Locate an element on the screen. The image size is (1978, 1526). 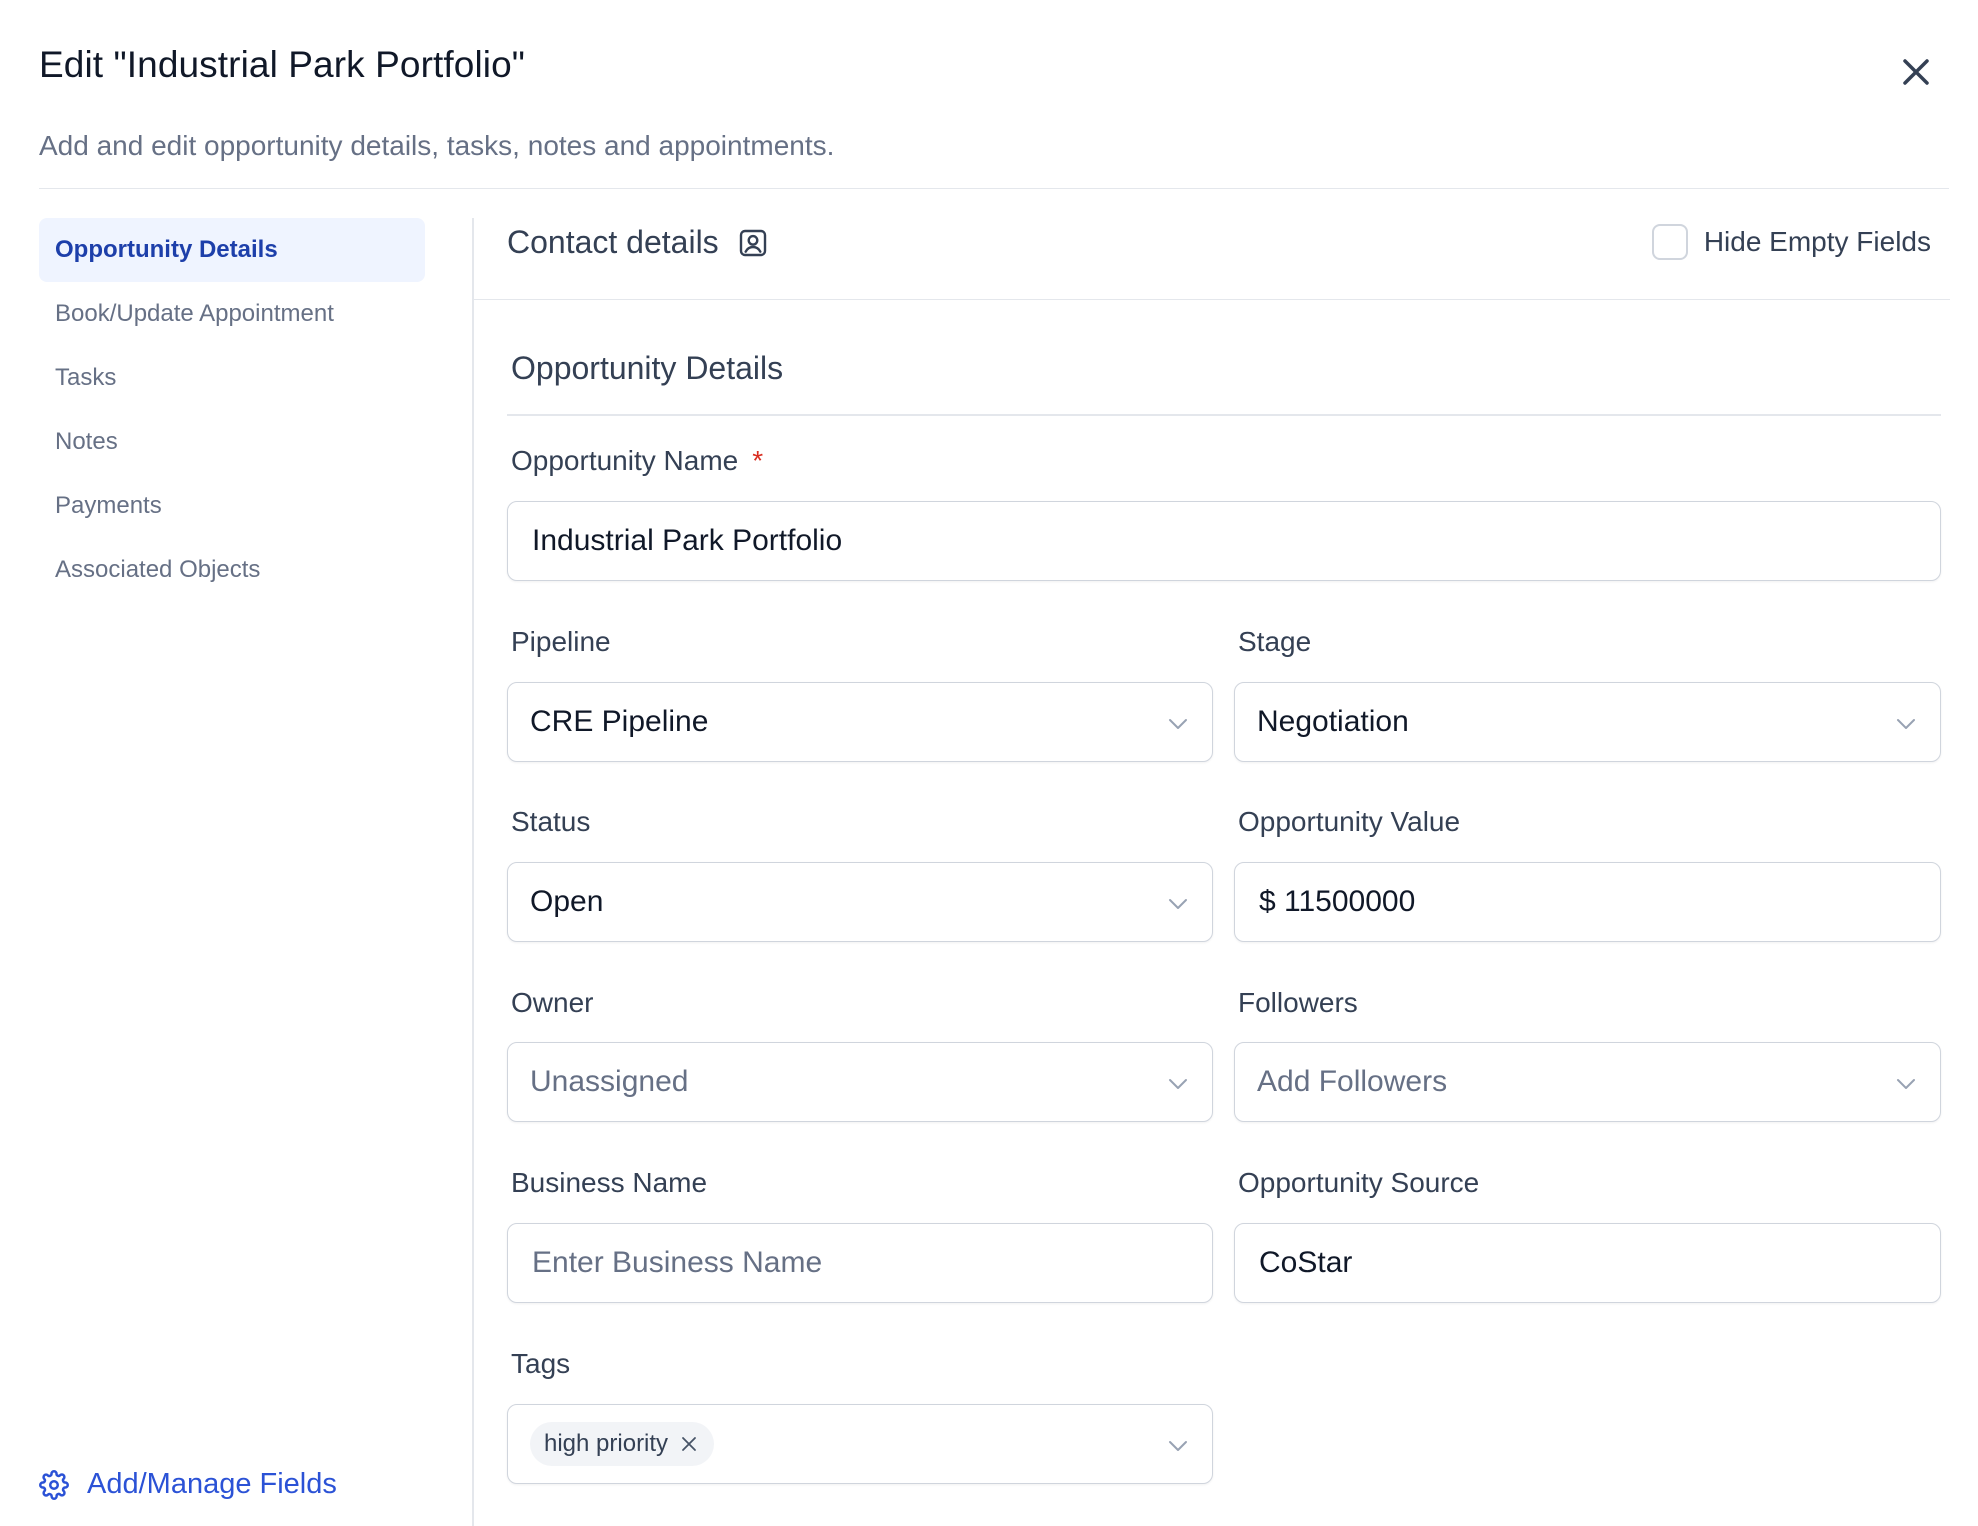
hide-empty-fields-checkbox is located at coordinates (1669, 242).